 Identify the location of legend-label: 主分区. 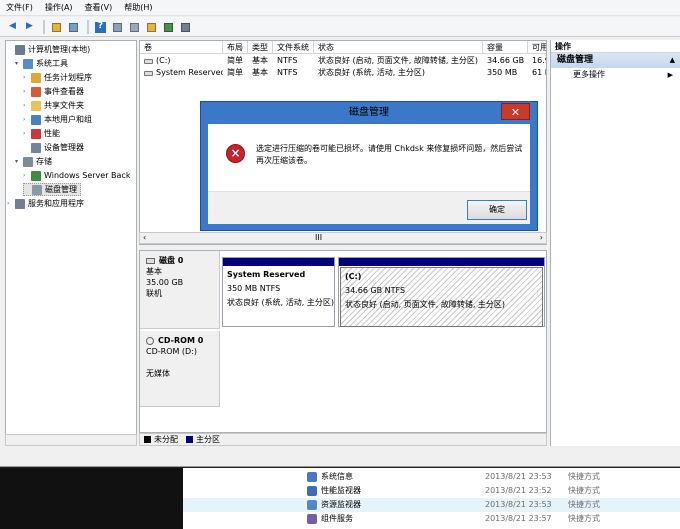
(208, 439).